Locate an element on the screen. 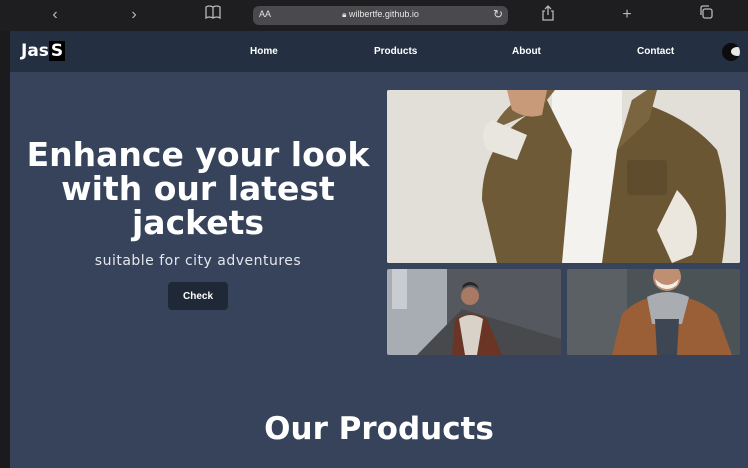 Image resolution: width=748 pixels, height=468 pixels. reload-icon: ↻ is located at coordinates (498, 14).